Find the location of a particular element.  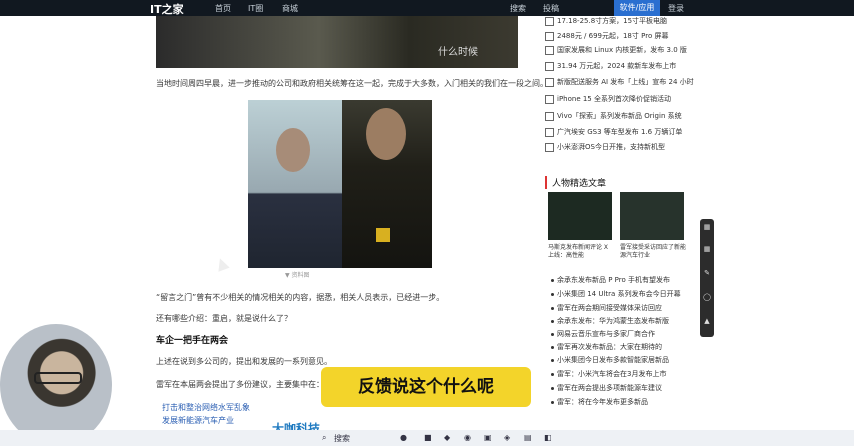

sidebar-news-item: 雷军在两会提出多项新能源车建议 is located at coordinates (621, 388).